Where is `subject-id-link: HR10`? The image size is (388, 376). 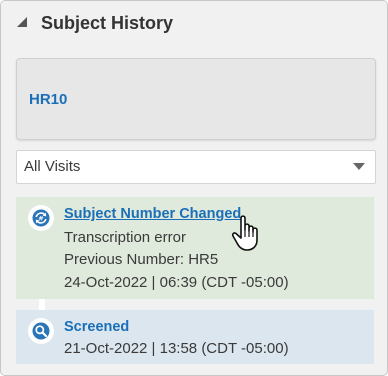 subject-id-link: HR10 is located at coordinates (48, 99).